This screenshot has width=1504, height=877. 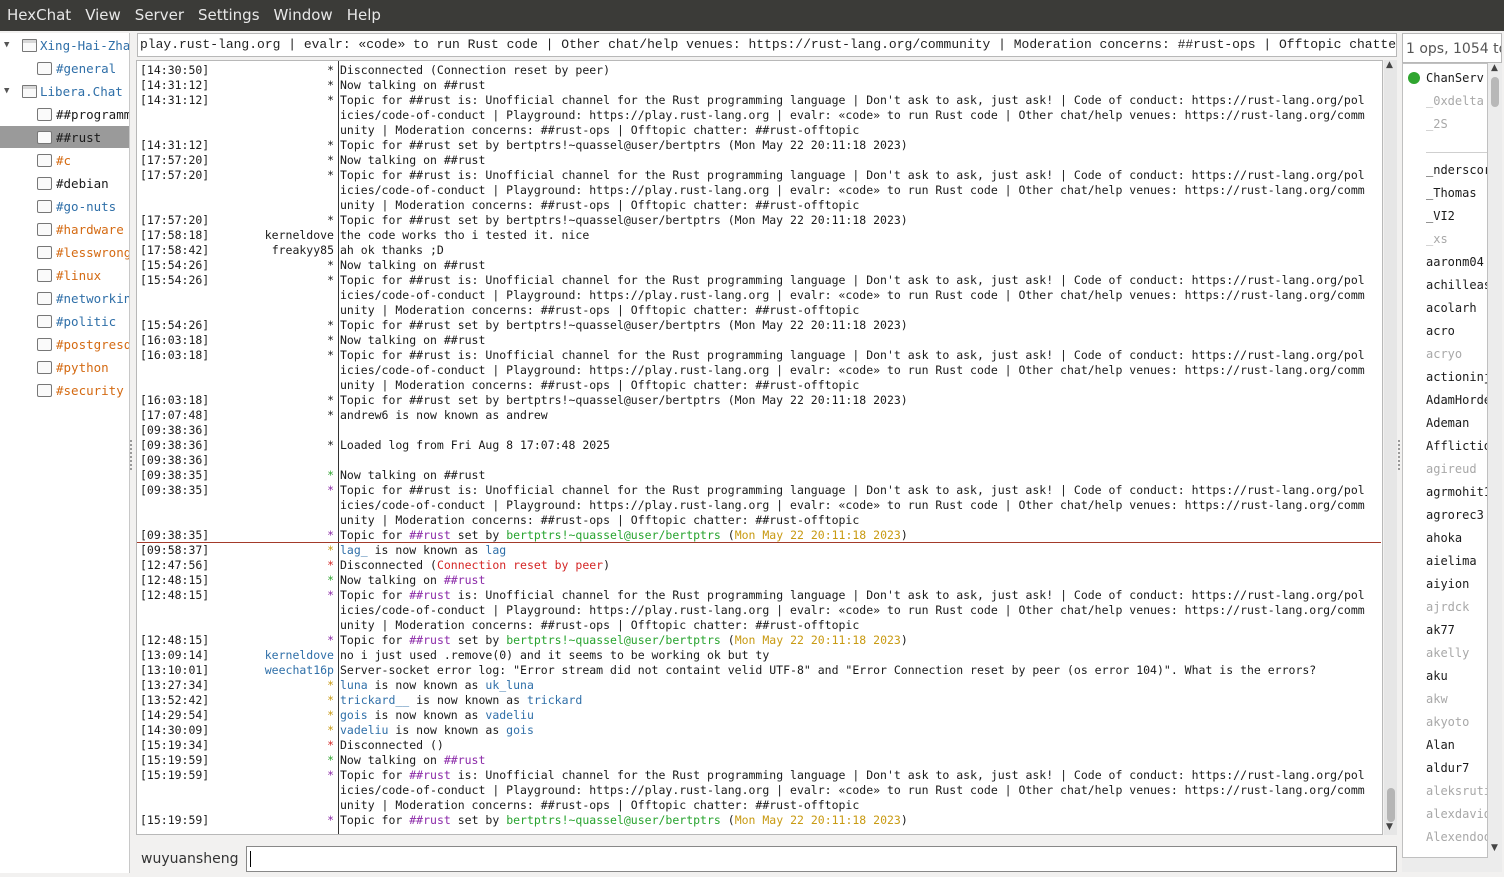 I want to click on user-entry: Alan, so click(x=1445, y=745).